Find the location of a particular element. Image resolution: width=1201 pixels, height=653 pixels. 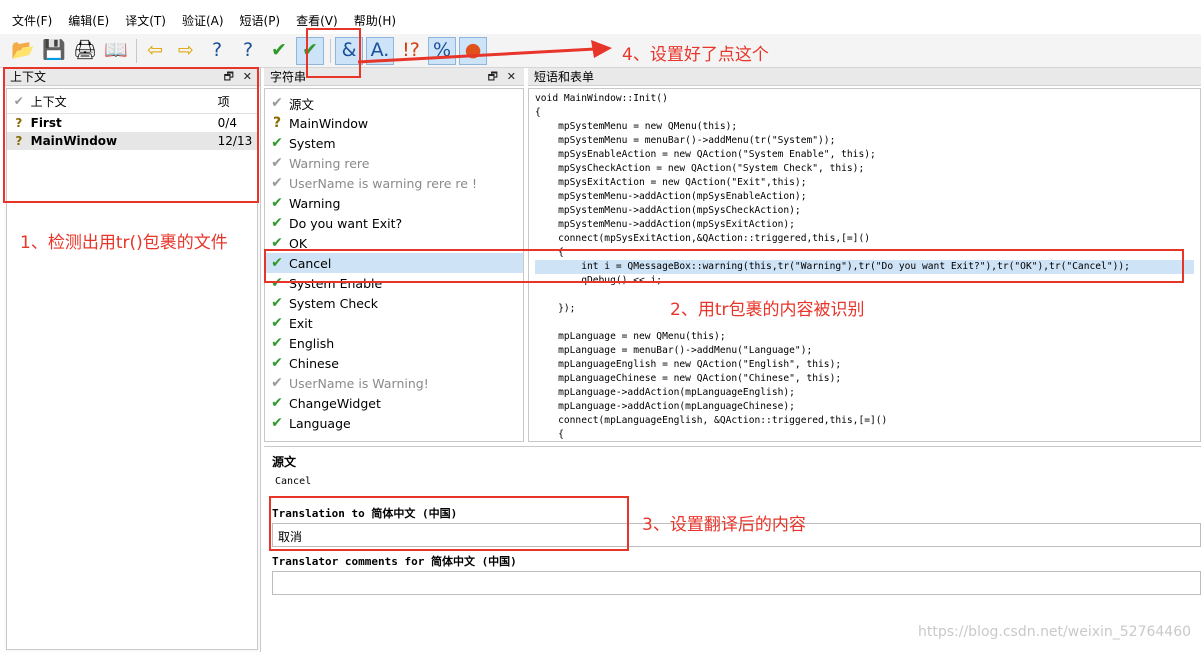

prev-button: ⇦ is located at coordinates (155, 51).